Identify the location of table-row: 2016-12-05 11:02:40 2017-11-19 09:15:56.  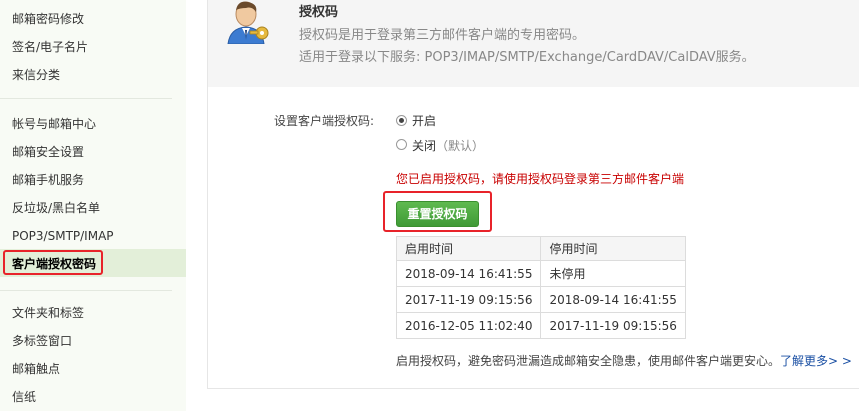
(540, 325).